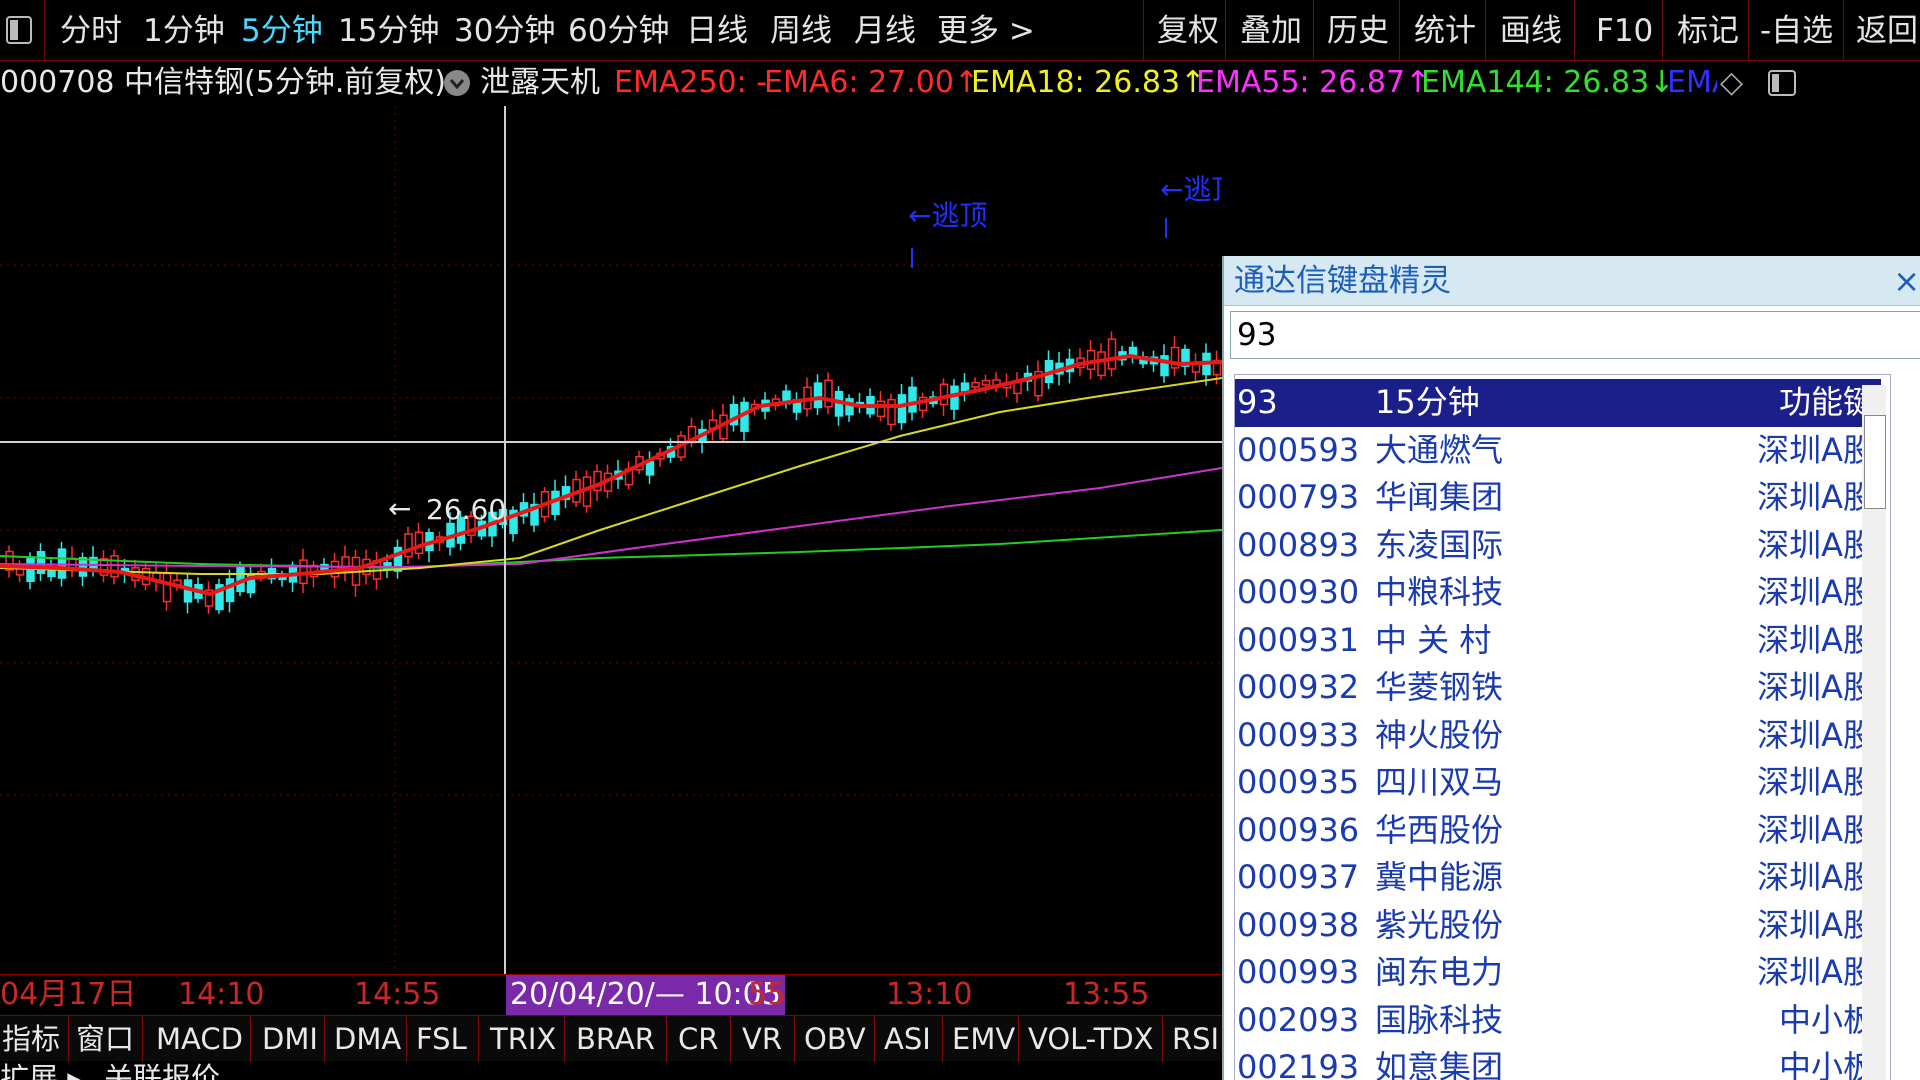  Describe the element at coordinates (1558, 1062) in the screenshot. I see `result-row: 002193 如意集团 中小板` at that location.